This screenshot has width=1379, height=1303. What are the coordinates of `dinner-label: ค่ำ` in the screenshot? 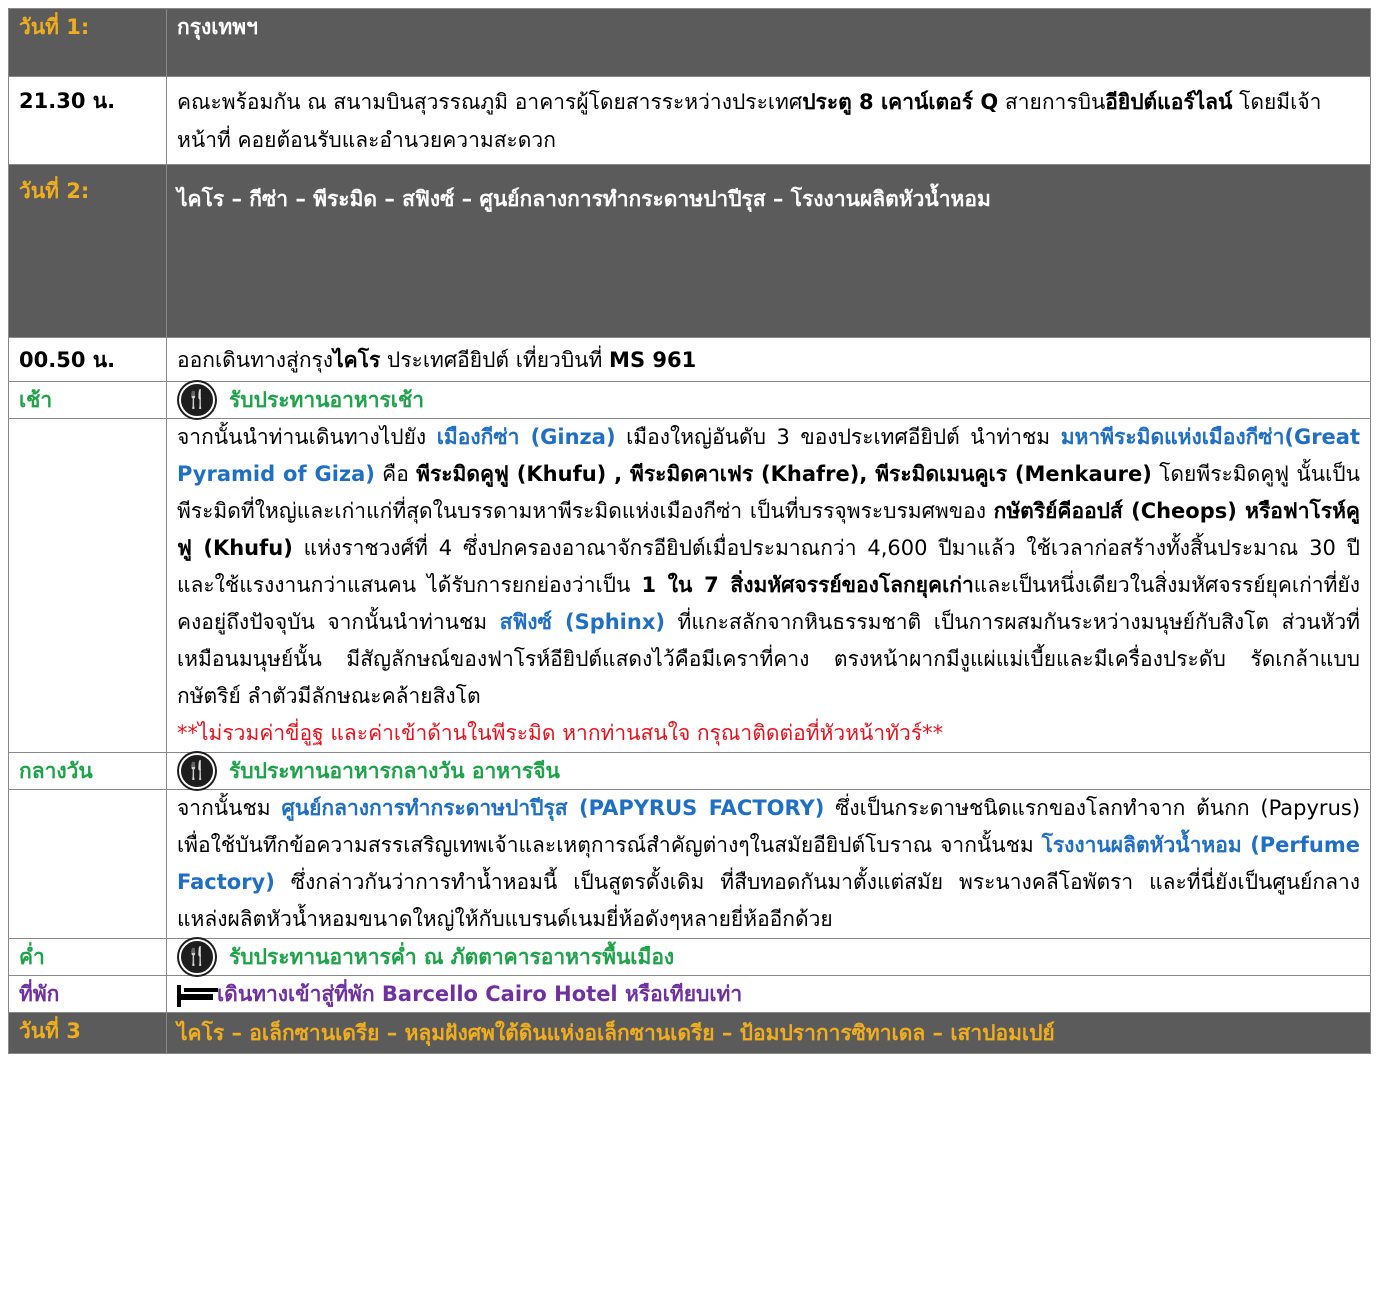 It's located at (87, 957).